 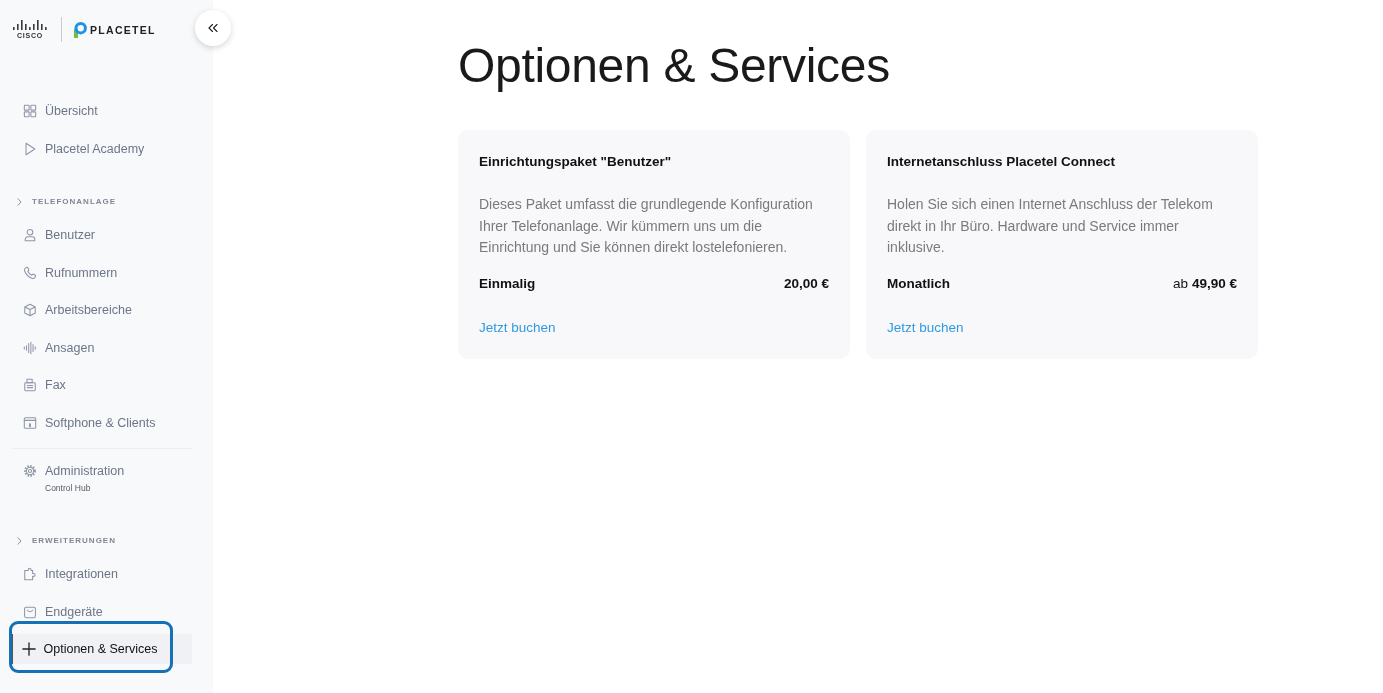 I want to click on price-prefix: ab, so click(x=1180, y=283).